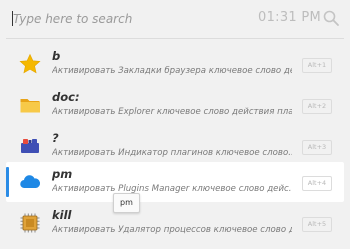  What do you see at coordinates (123, 19) in the screenshot?
I see `search-input` at bounding box center [123, 19].